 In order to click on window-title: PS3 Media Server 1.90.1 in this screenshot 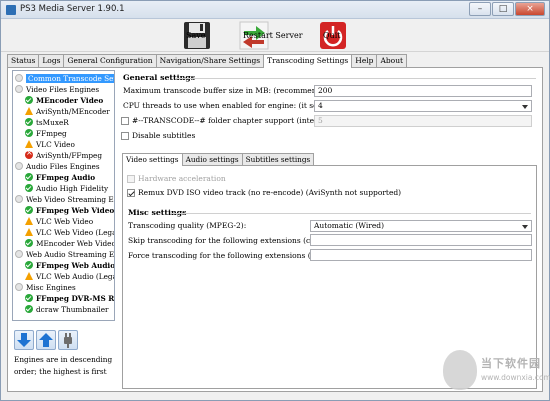, I will do `click(72, 9)`.